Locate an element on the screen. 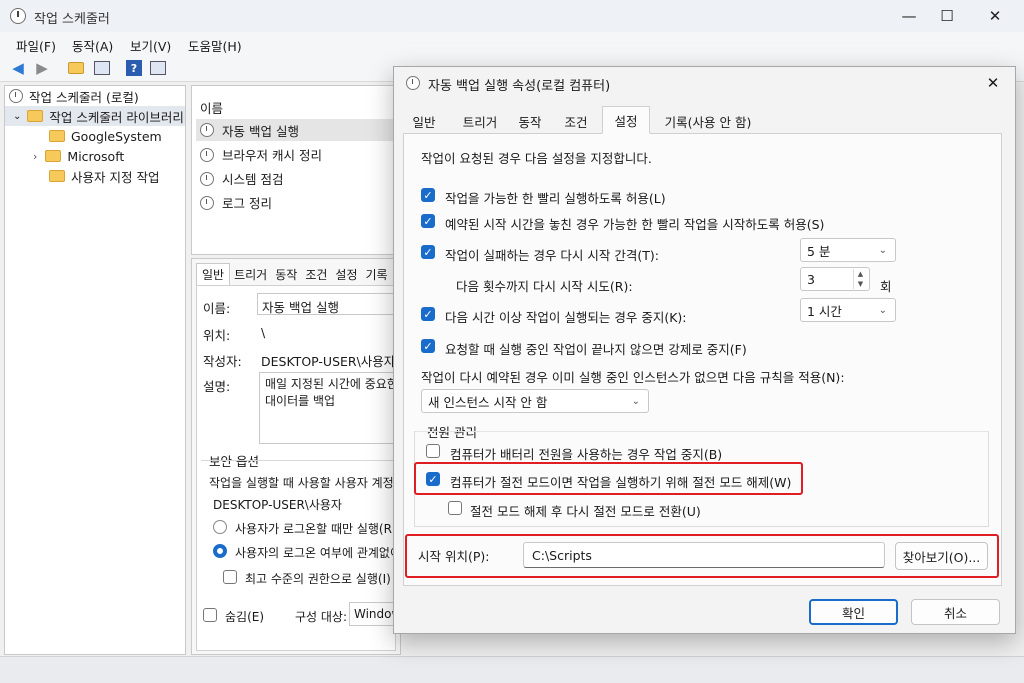 The width and height of the screenshot is (1024, 683). detail-tab-triggers: 트리거 is located at coordinates (250, 274).